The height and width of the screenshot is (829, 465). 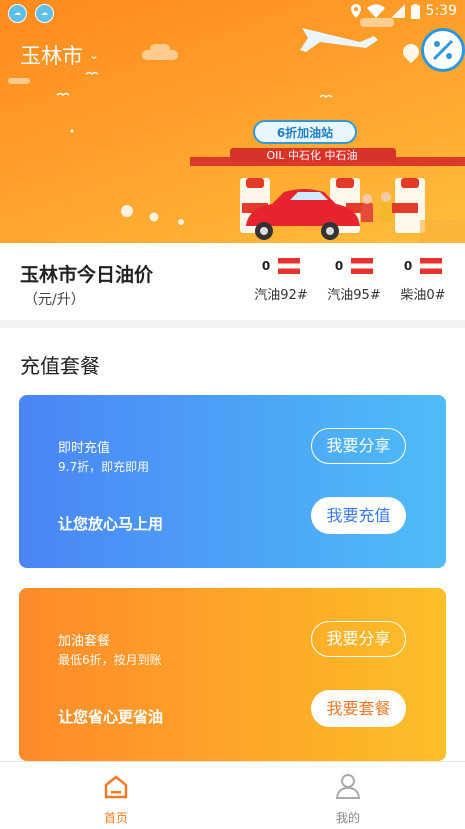 I want to click on bottom-tab-bar: 首页 我的, so click(x=232, y=795).